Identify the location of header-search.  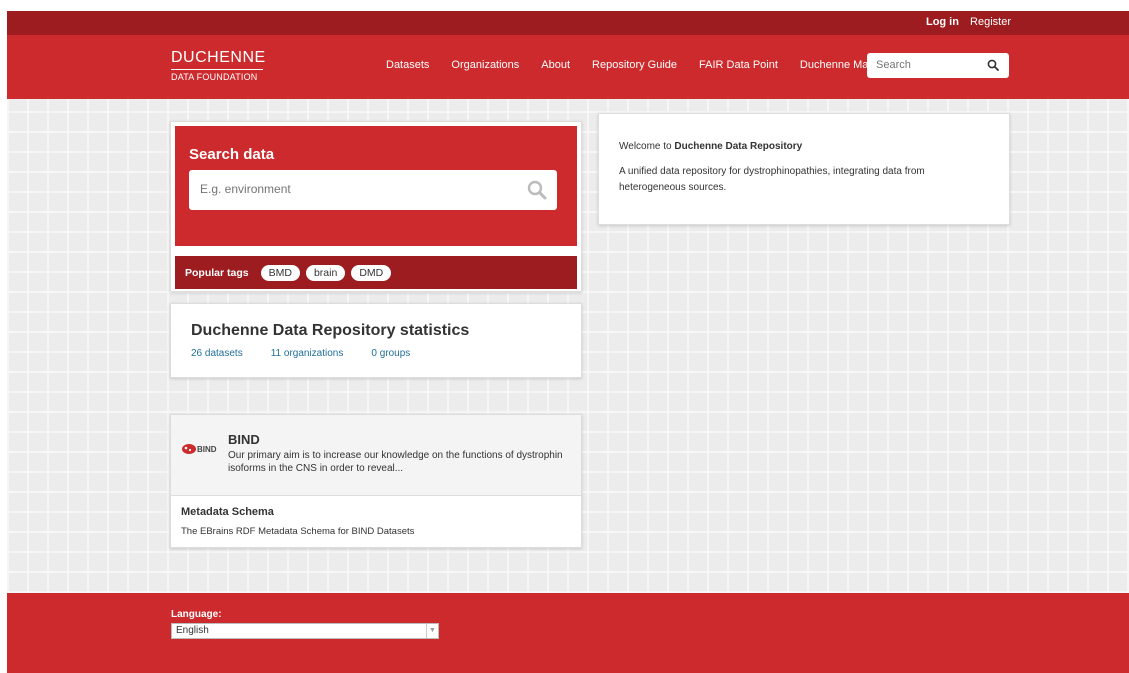
(938, 65).